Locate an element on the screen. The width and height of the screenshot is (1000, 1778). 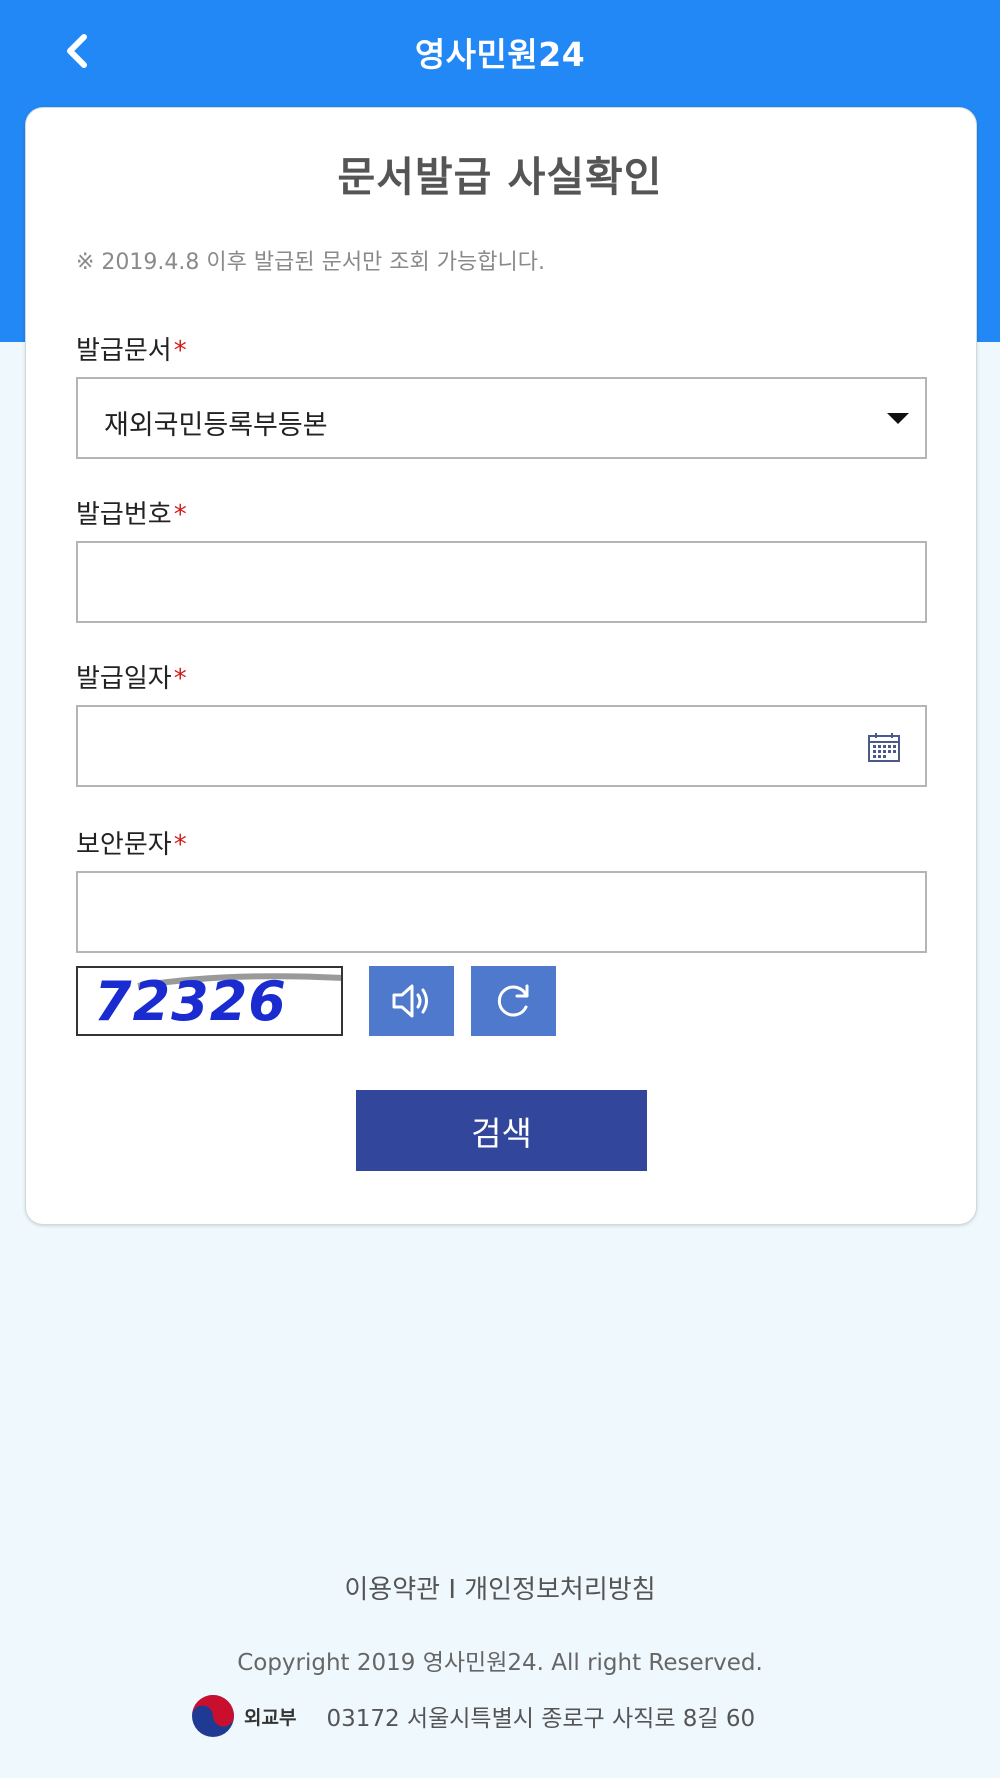
calendar-icon is located at coordinates (884, 747).